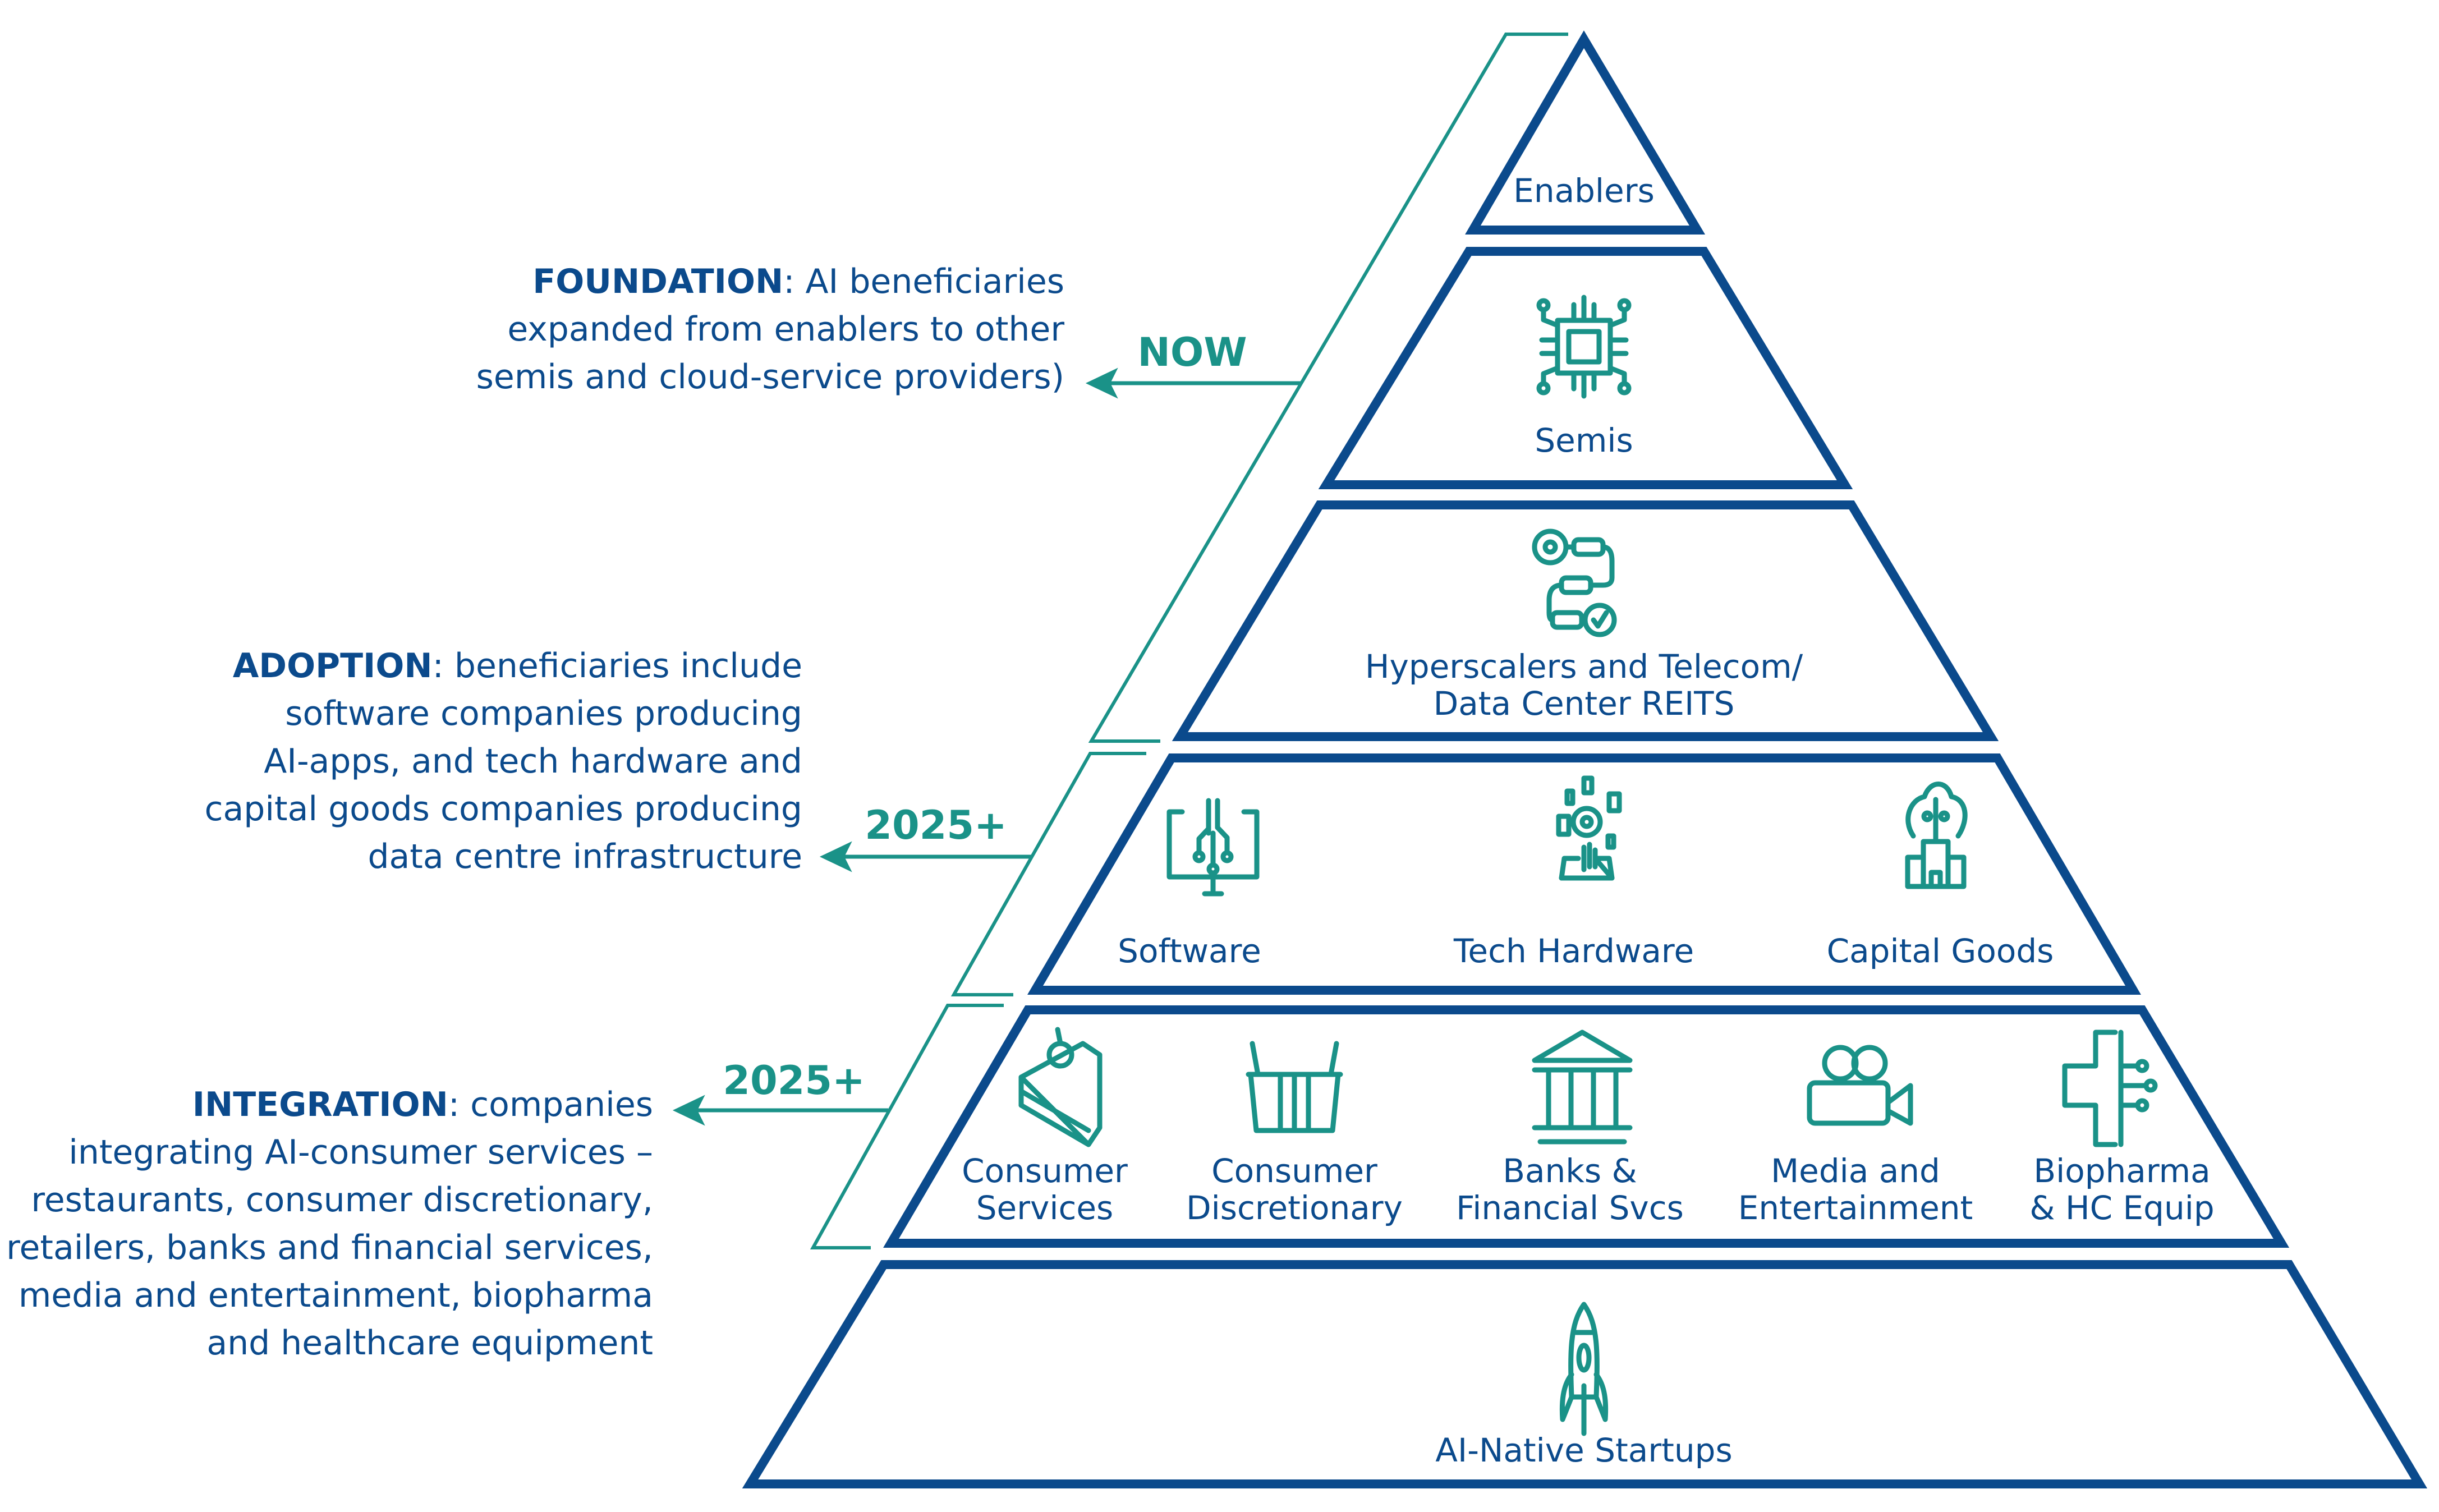  I want to click on tier-label-hyperscalers-2: Data Center REITS, so click(1584, 703).